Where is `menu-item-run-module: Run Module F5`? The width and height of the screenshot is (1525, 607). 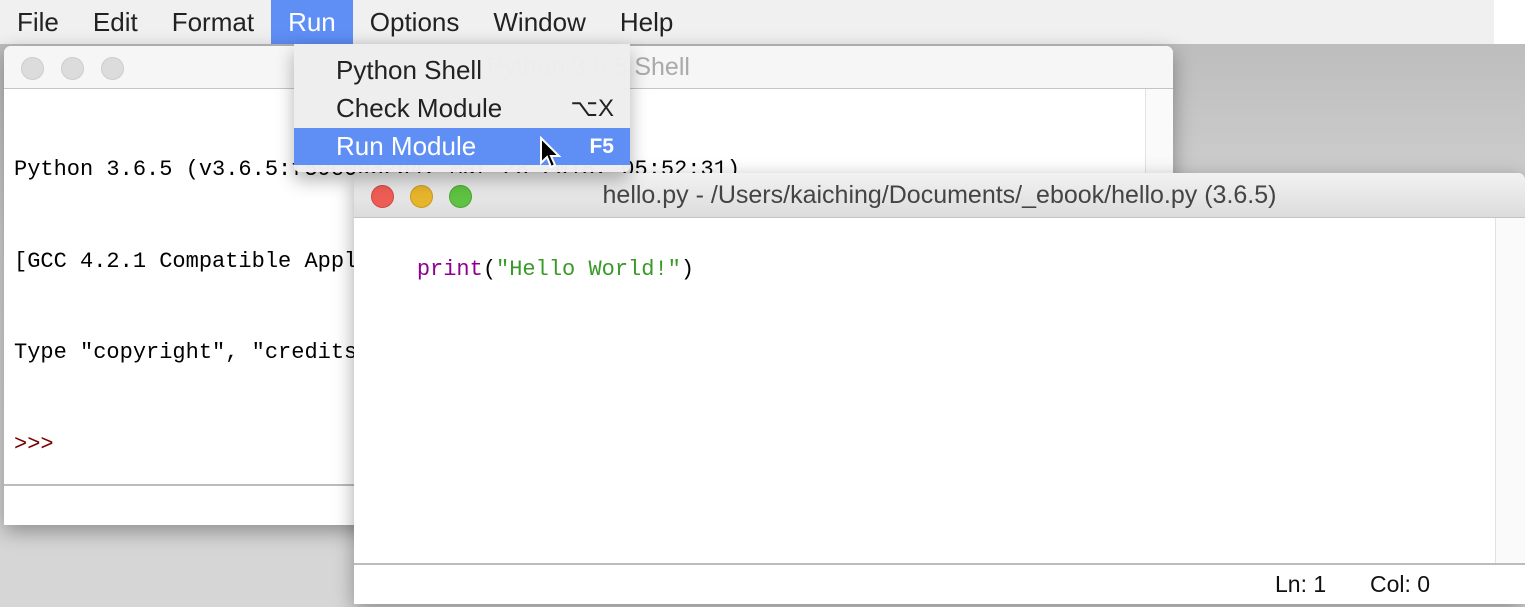
menu-item-run-module: Run Module F5 is located at coordinates (462, 146).